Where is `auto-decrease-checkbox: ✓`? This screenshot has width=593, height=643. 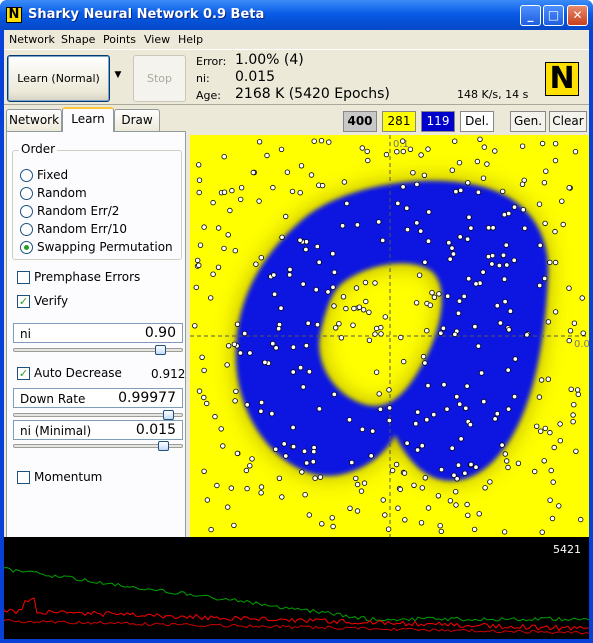 auto-decrease-checkbox: ✓ is located at coordinates (23, 373).